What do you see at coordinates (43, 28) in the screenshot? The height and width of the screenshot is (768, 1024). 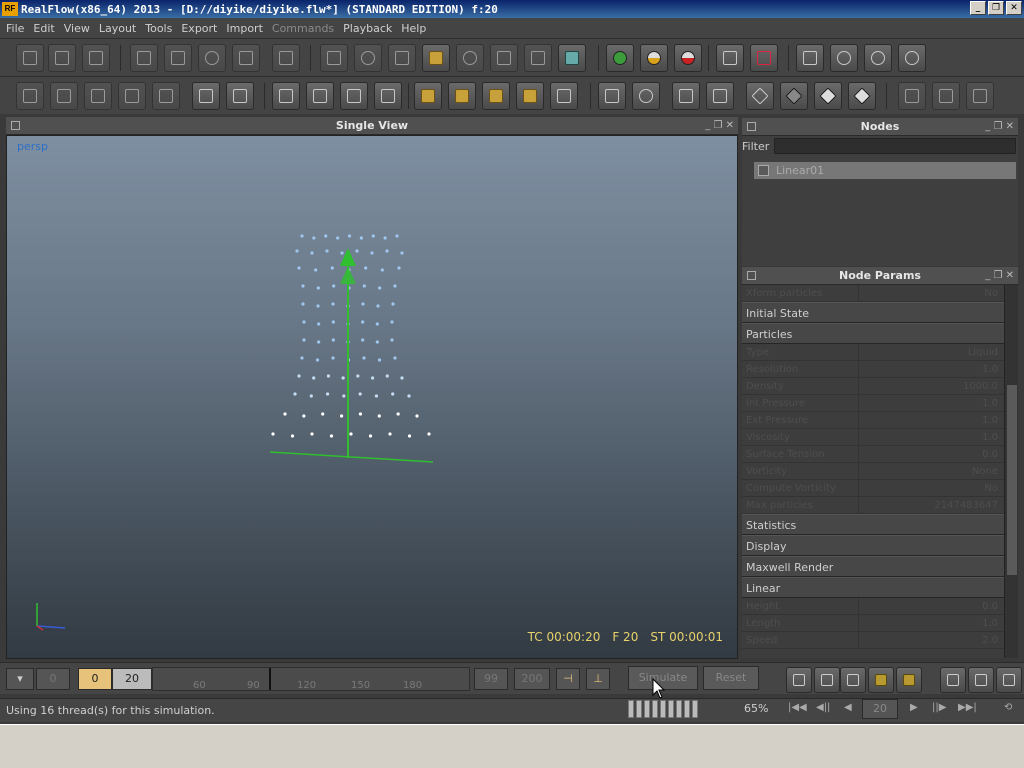 I see `menu-edit: Edit` at bounding box center [43, 28].